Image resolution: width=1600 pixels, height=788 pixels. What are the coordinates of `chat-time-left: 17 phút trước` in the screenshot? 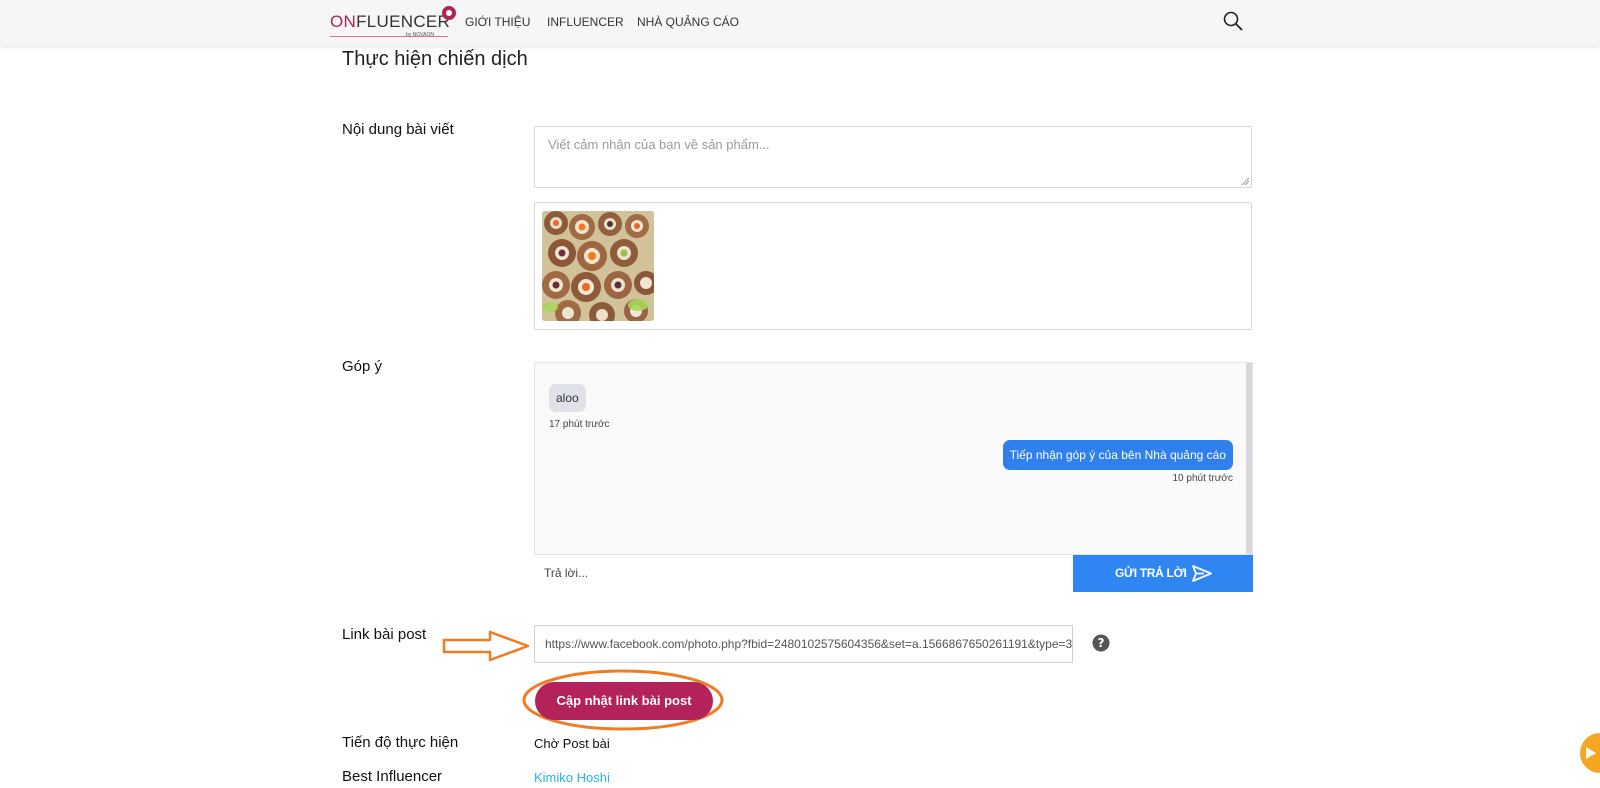 It's located at (579, 424).